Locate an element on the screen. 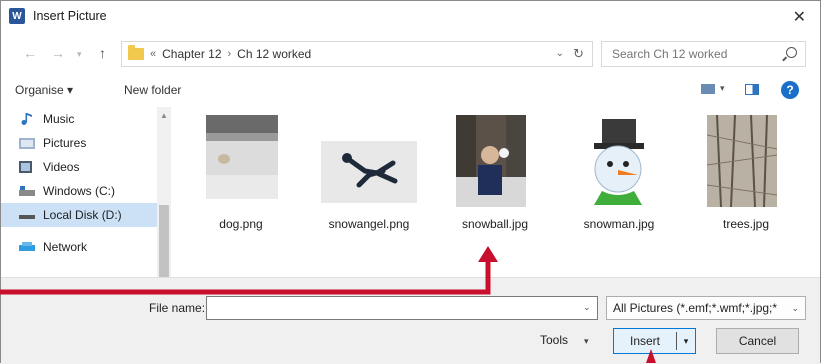  insert-button-label: Insert is located at coordinates (644, 341).